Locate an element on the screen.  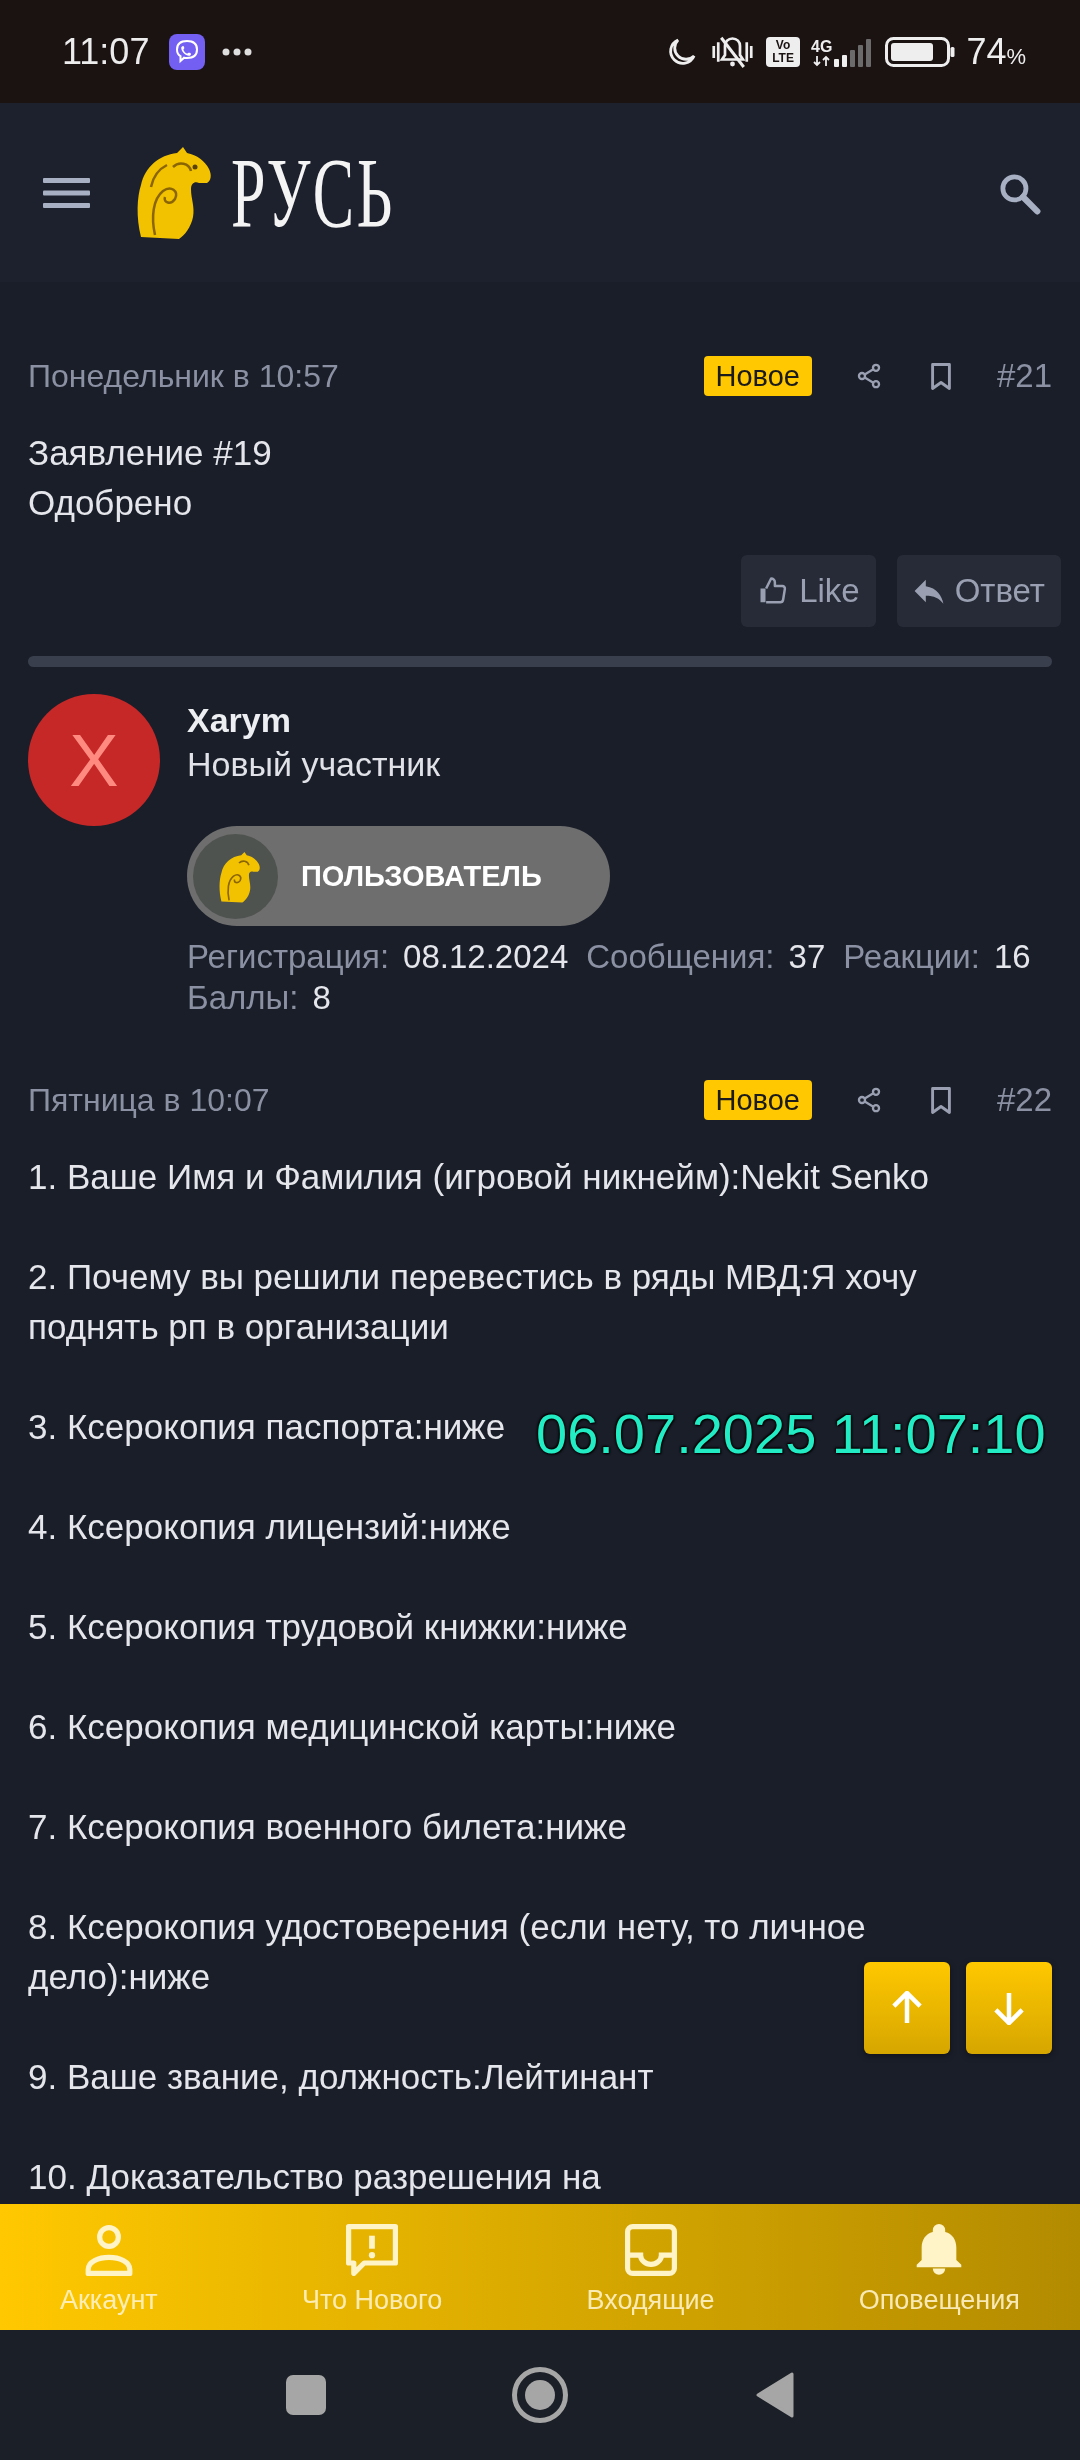
stat-value: 08.12.2024 is located at coordinates (486, 957).